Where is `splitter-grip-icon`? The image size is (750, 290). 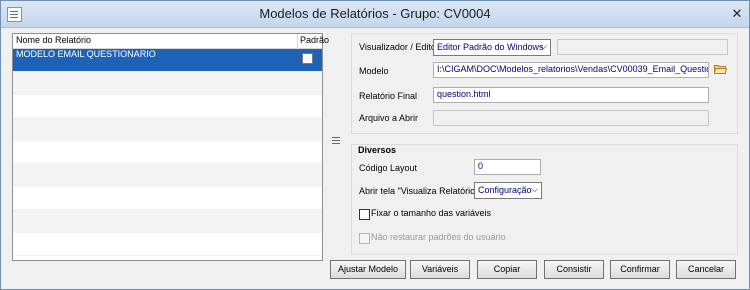 splitter-grip-icon is located at coordinates (336, 140).